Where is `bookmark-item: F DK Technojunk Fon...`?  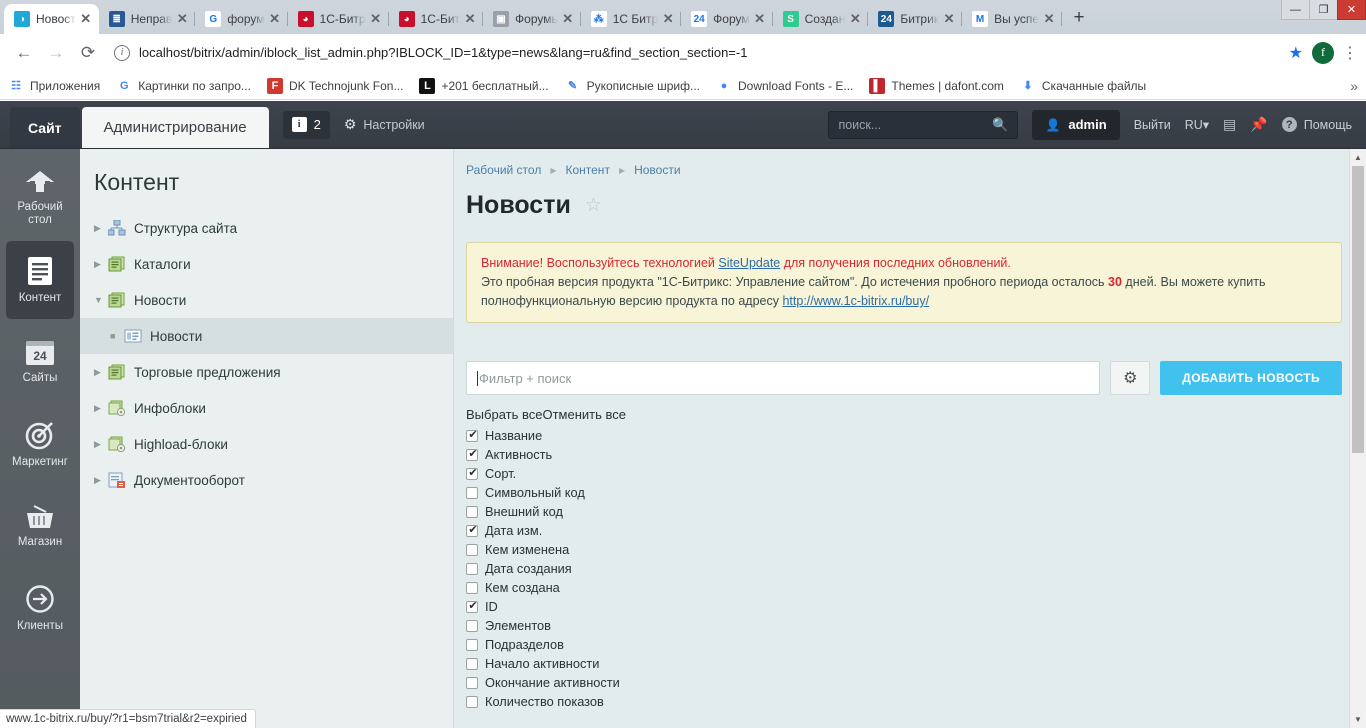 bookmark-item: F DK Technojunk Fon... is located at coordinates (334, 85).